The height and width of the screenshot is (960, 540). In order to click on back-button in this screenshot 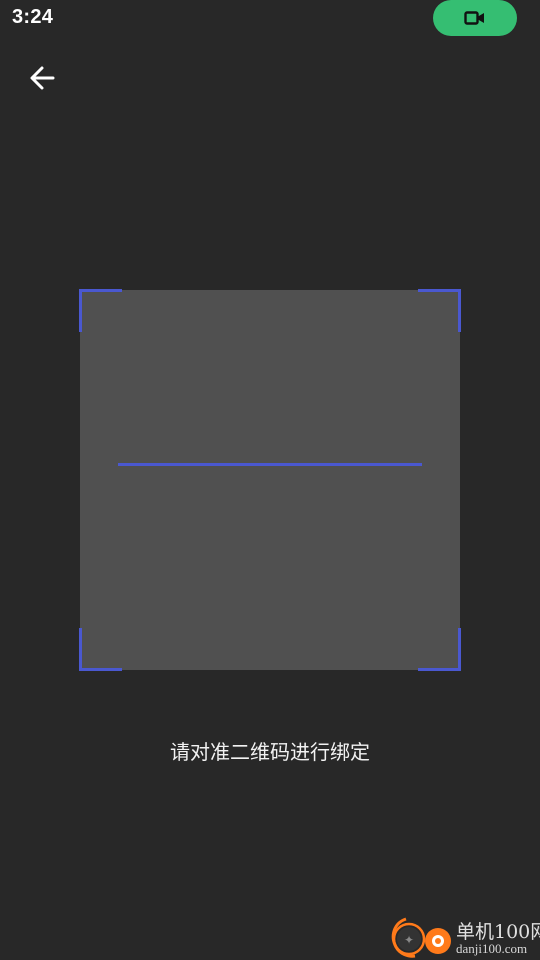, I will do `click(42, 78)`.